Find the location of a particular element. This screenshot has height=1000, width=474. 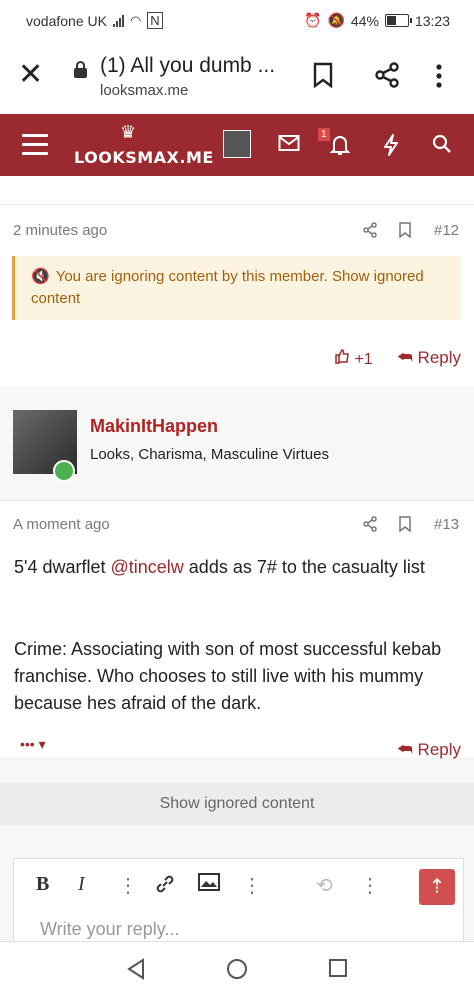

expand-editor-button: ⇡ is located at coordinates (437, 887).